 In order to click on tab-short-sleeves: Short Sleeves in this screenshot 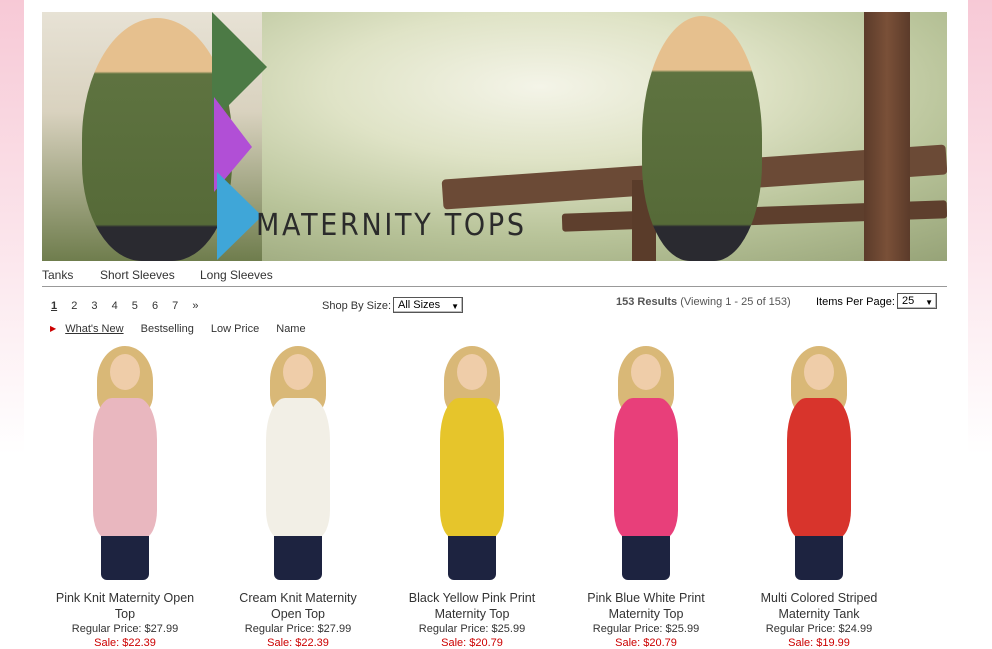, I will do `click(137, 275)`.